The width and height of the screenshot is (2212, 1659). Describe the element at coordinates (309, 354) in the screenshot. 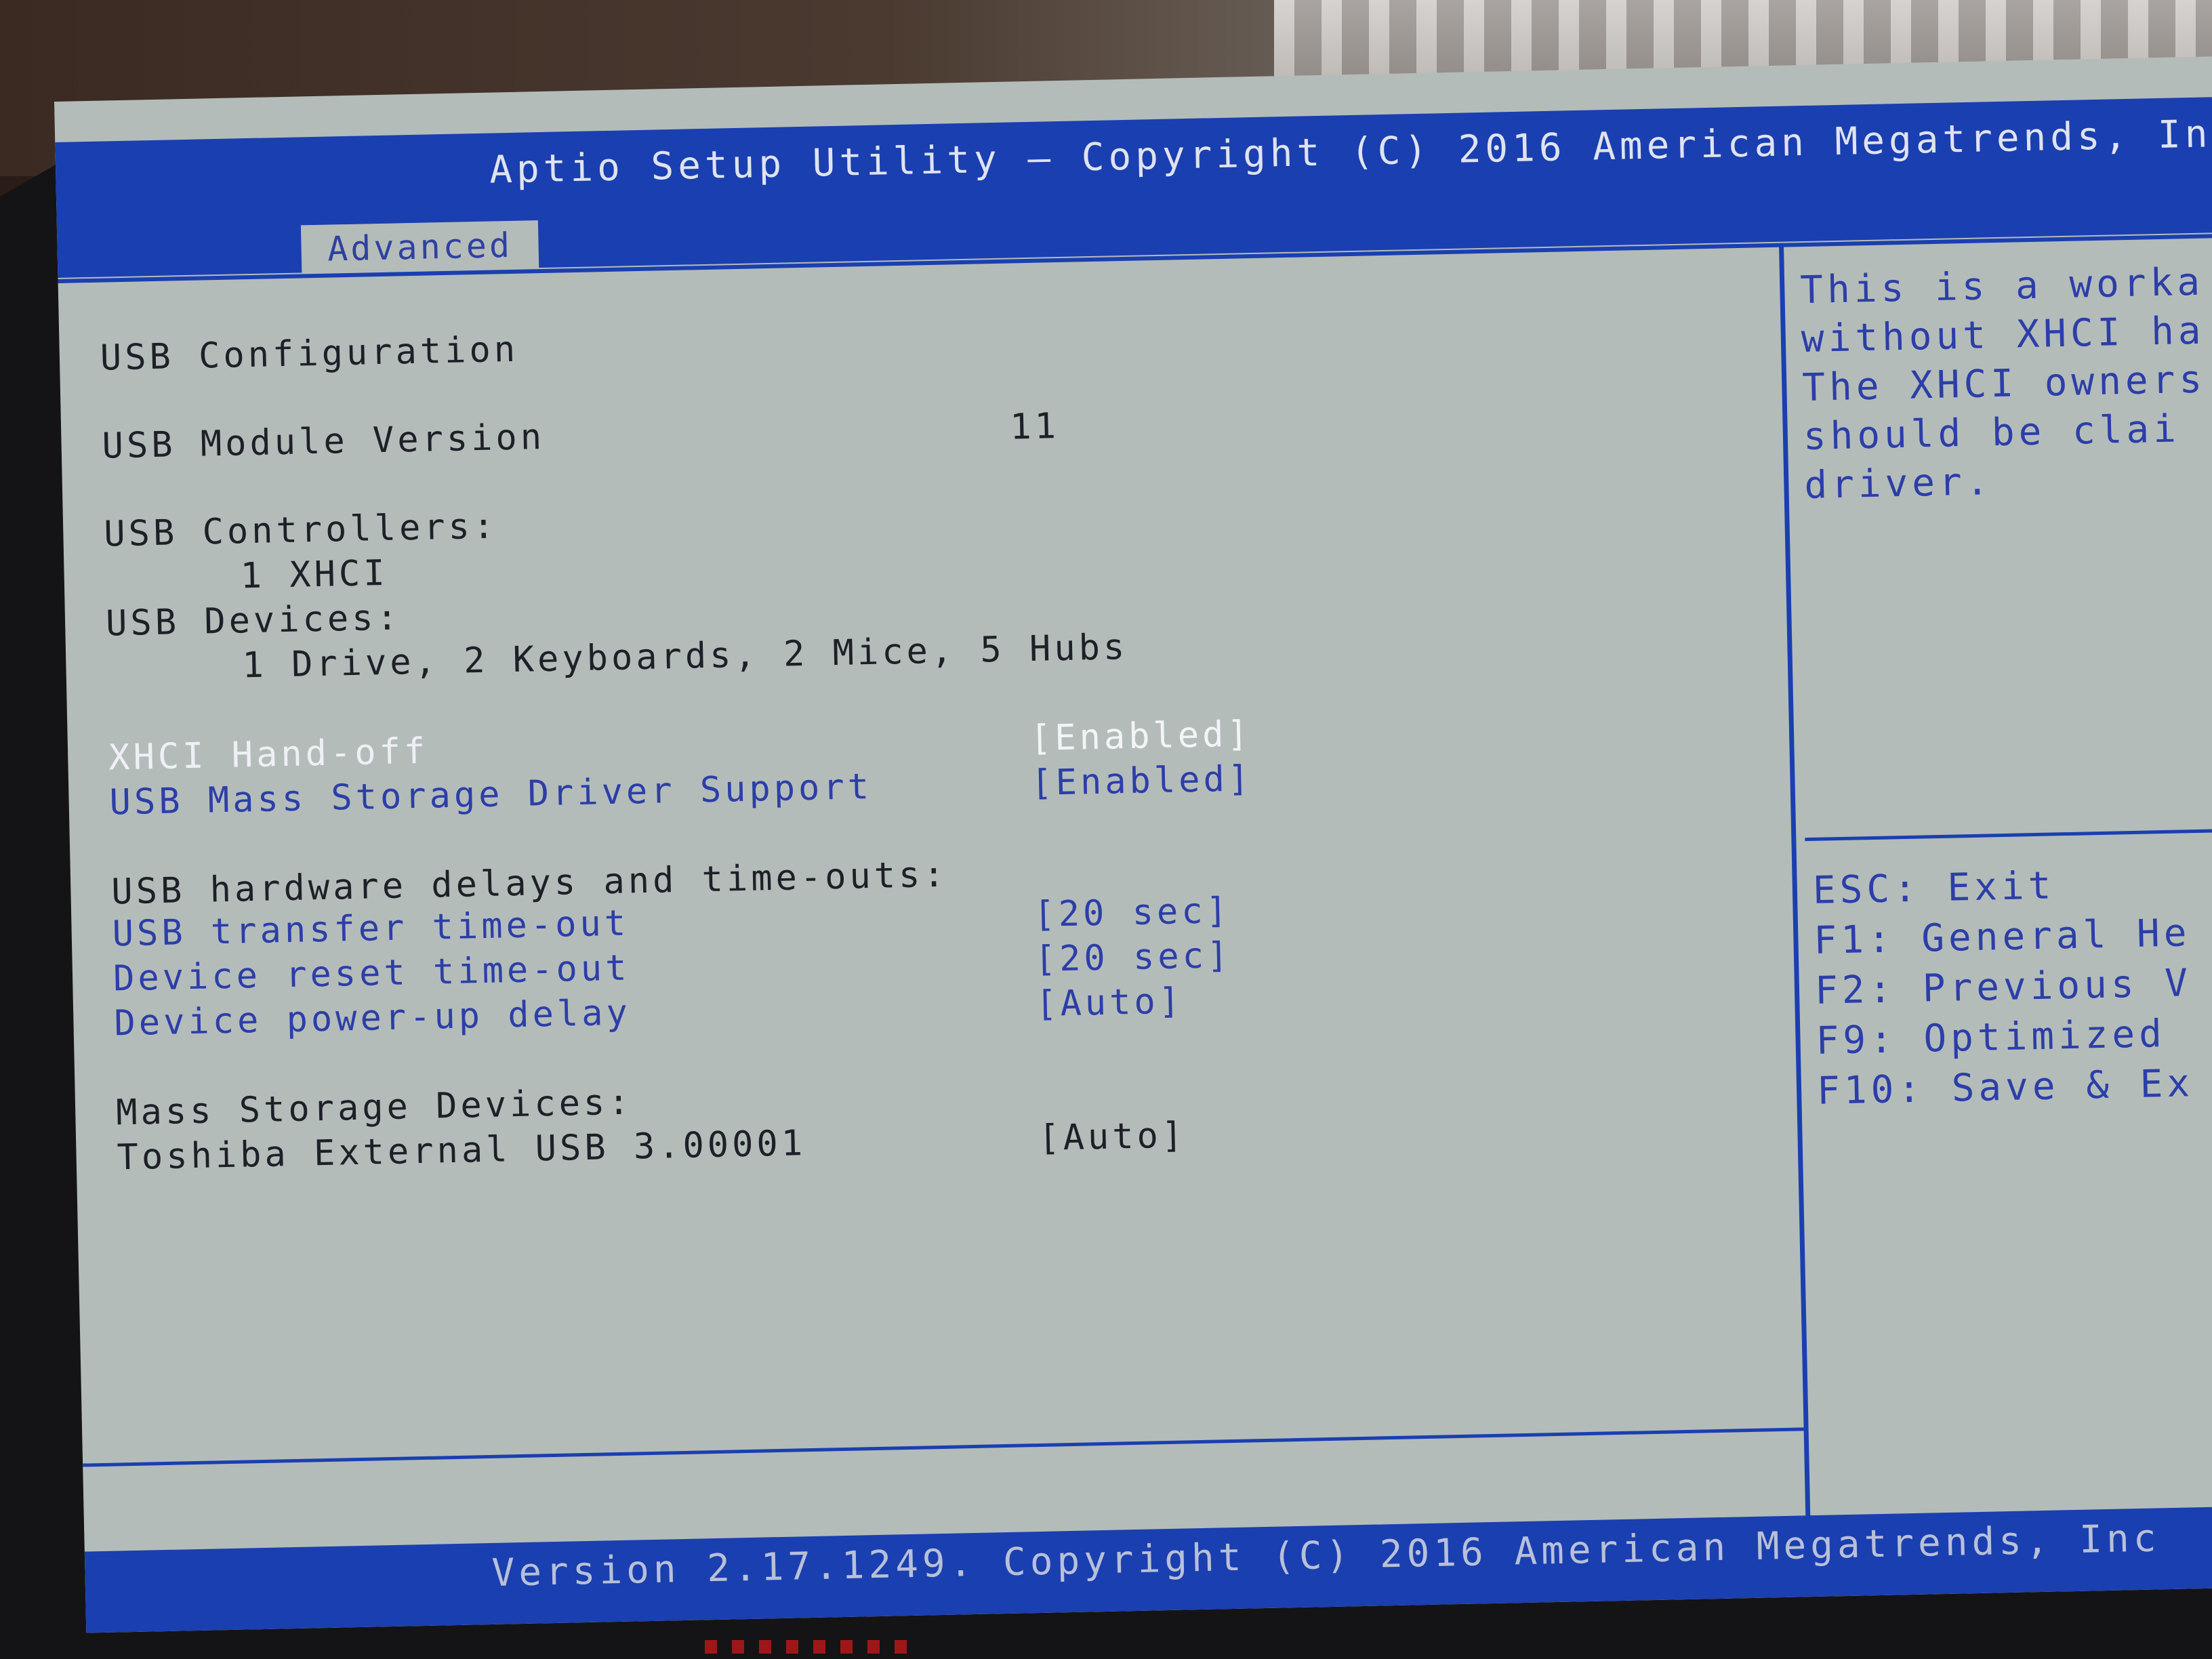

I see `section-title: USB Configuration` at that location.